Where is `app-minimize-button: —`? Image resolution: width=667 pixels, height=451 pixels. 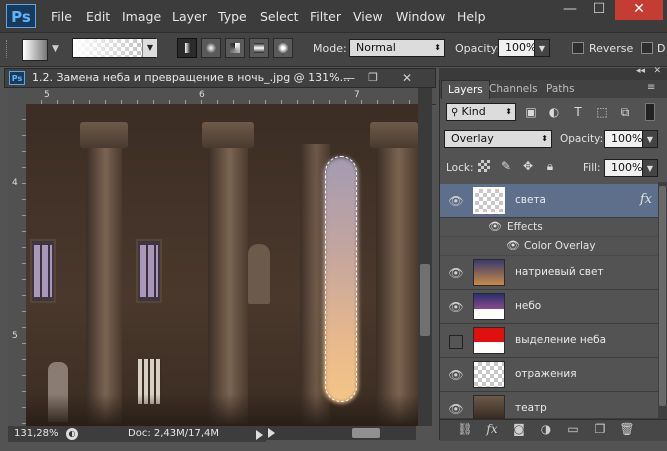 app-minimize-button: — is located at coordinates (570, 10).